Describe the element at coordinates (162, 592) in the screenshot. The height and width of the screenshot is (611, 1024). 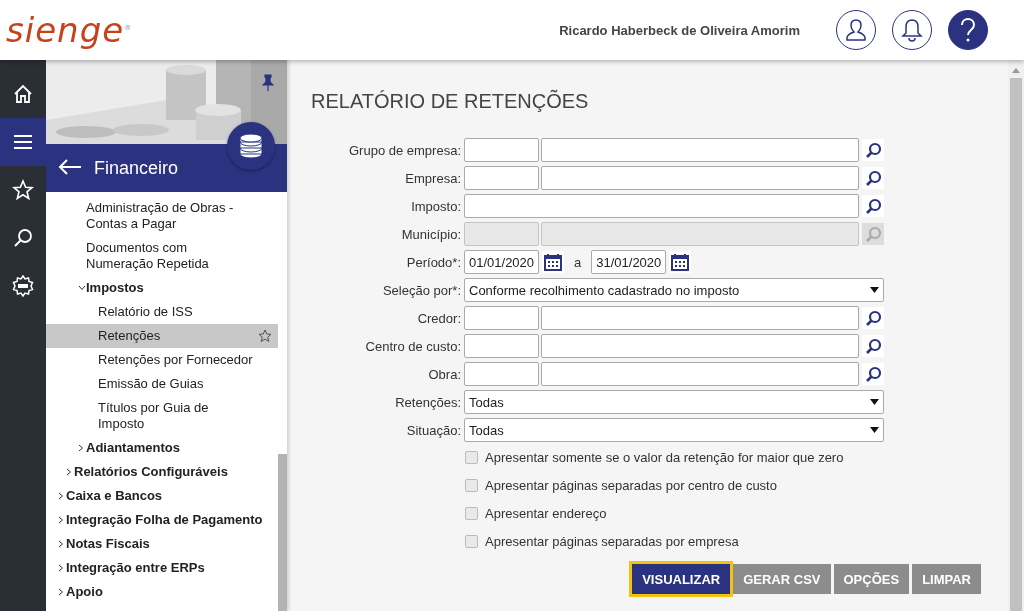
I see `menu-item: Apoio` at that location.